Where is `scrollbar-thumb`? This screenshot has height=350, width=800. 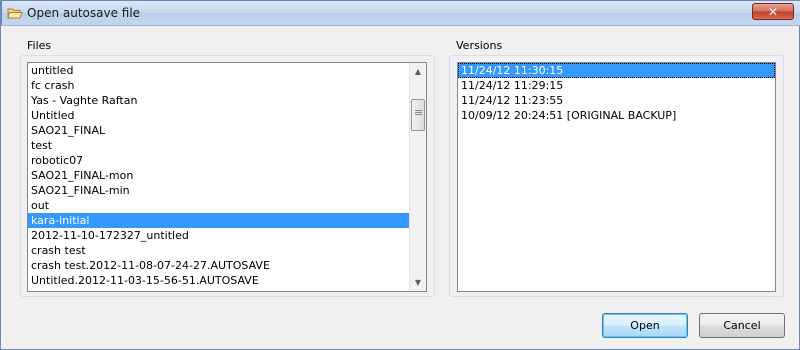 scrollbar-thumb is located at coordinates (418, 115).